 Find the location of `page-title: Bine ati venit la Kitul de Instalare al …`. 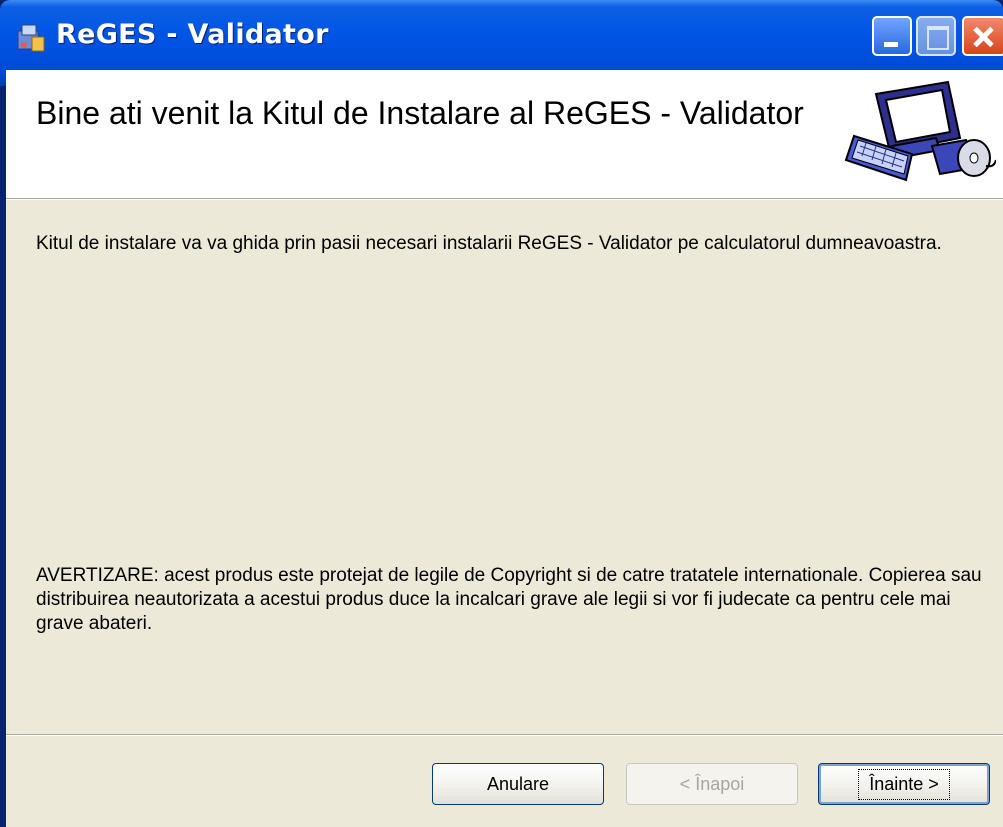

page-title: Bine ati venit la Kitul de Instalare al … is located at coordinates (420, 113).